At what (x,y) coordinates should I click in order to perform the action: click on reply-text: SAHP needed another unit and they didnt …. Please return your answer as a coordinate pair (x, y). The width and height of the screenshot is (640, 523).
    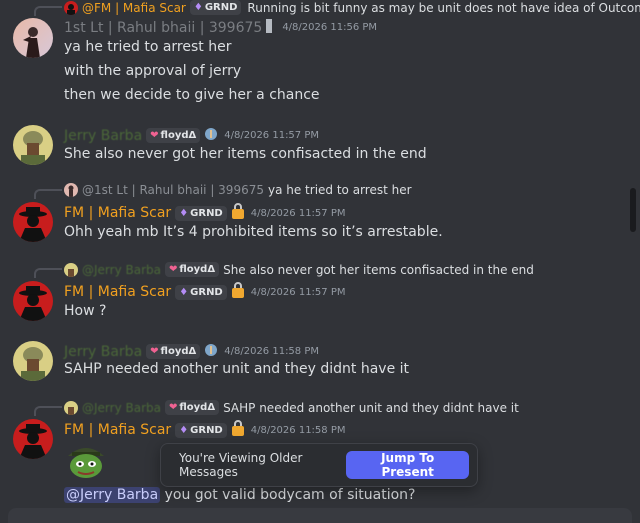
    Looking at the image, I should click on (371, 407).